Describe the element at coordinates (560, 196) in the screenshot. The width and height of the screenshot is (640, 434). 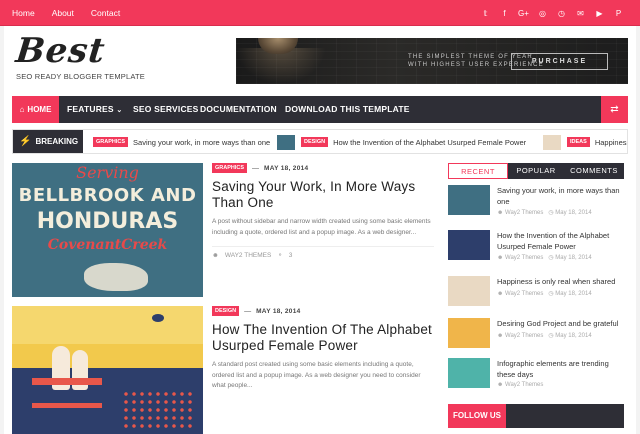
I see `sidebar-post-title: Saving your work, in more ways than one` at that location.